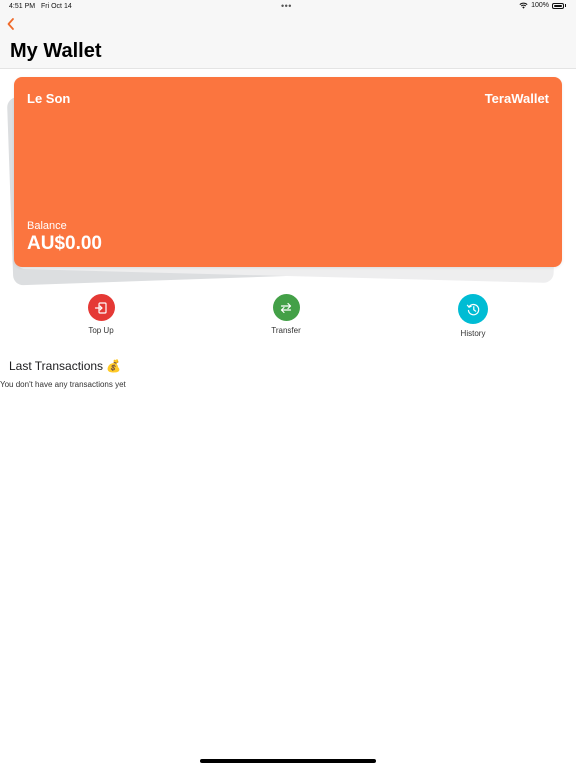  I want to click on transfer-button: Transfer, so click(286, 314).